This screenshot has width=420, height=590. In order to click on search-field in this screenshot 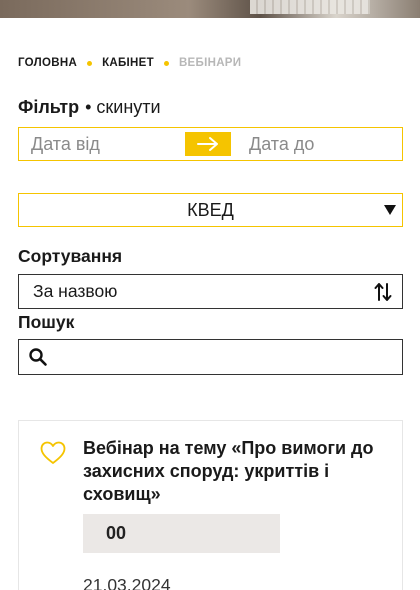, I will do `click(210, 357)`.